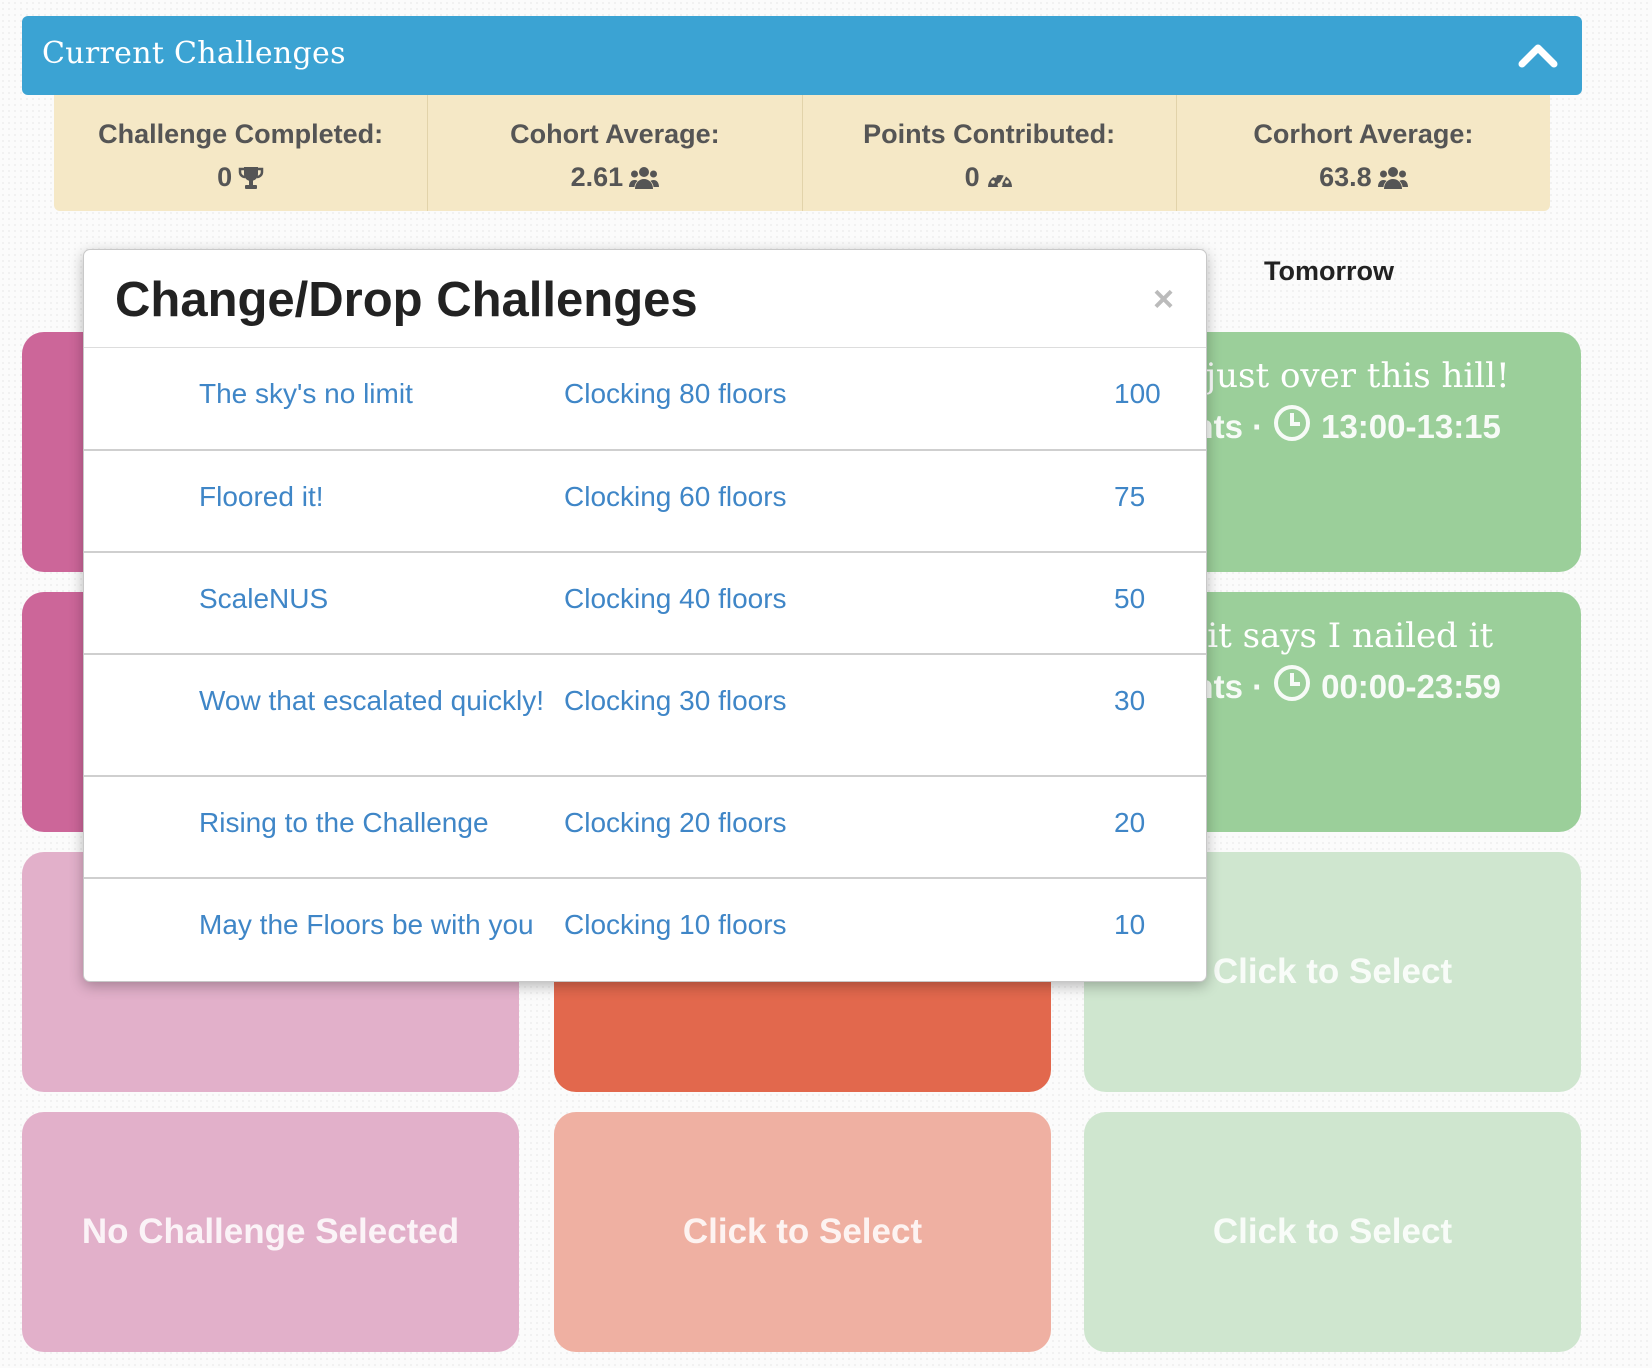 The width and height of the screenshot is (1652, 1368). Describe the element at coordinates (597, 177) in the screenshot. I see `stat-value: 2.61` at that location.